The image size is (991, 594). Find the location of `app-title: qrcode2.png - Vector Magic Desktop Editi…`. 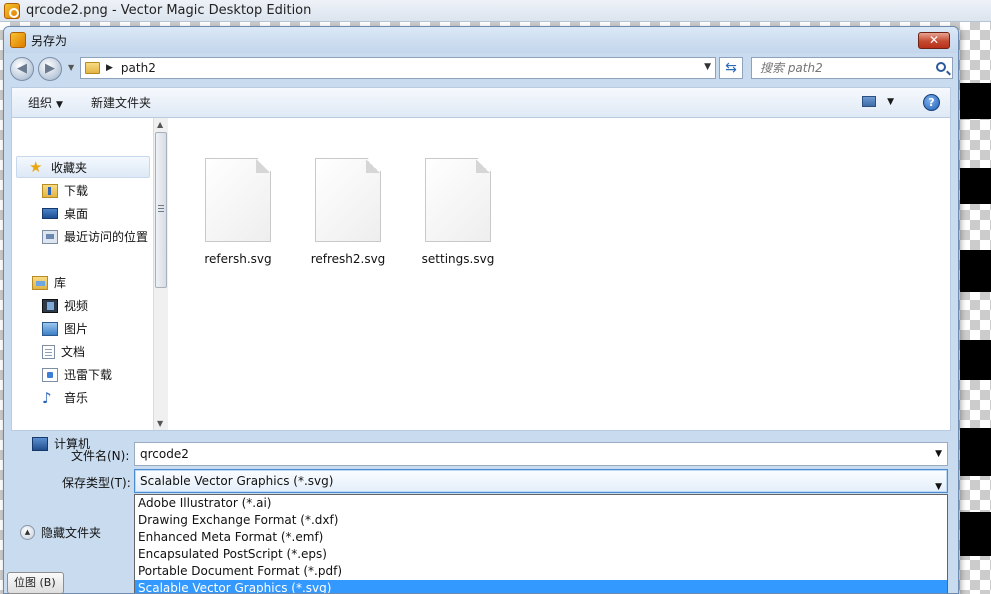

app-title: qrcode2.png - Vector Magic Desktop Editi… is located at coordinates (169, 10).